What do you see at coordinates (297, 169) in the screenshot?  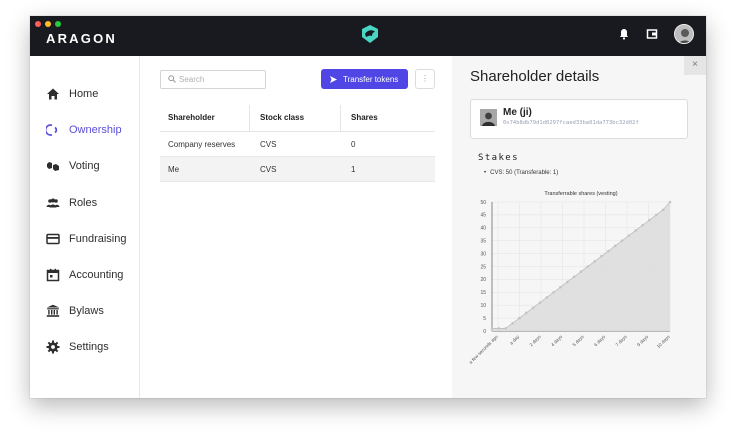 I see `table-row: Me CVS 1` at bounding box center [297, 169].